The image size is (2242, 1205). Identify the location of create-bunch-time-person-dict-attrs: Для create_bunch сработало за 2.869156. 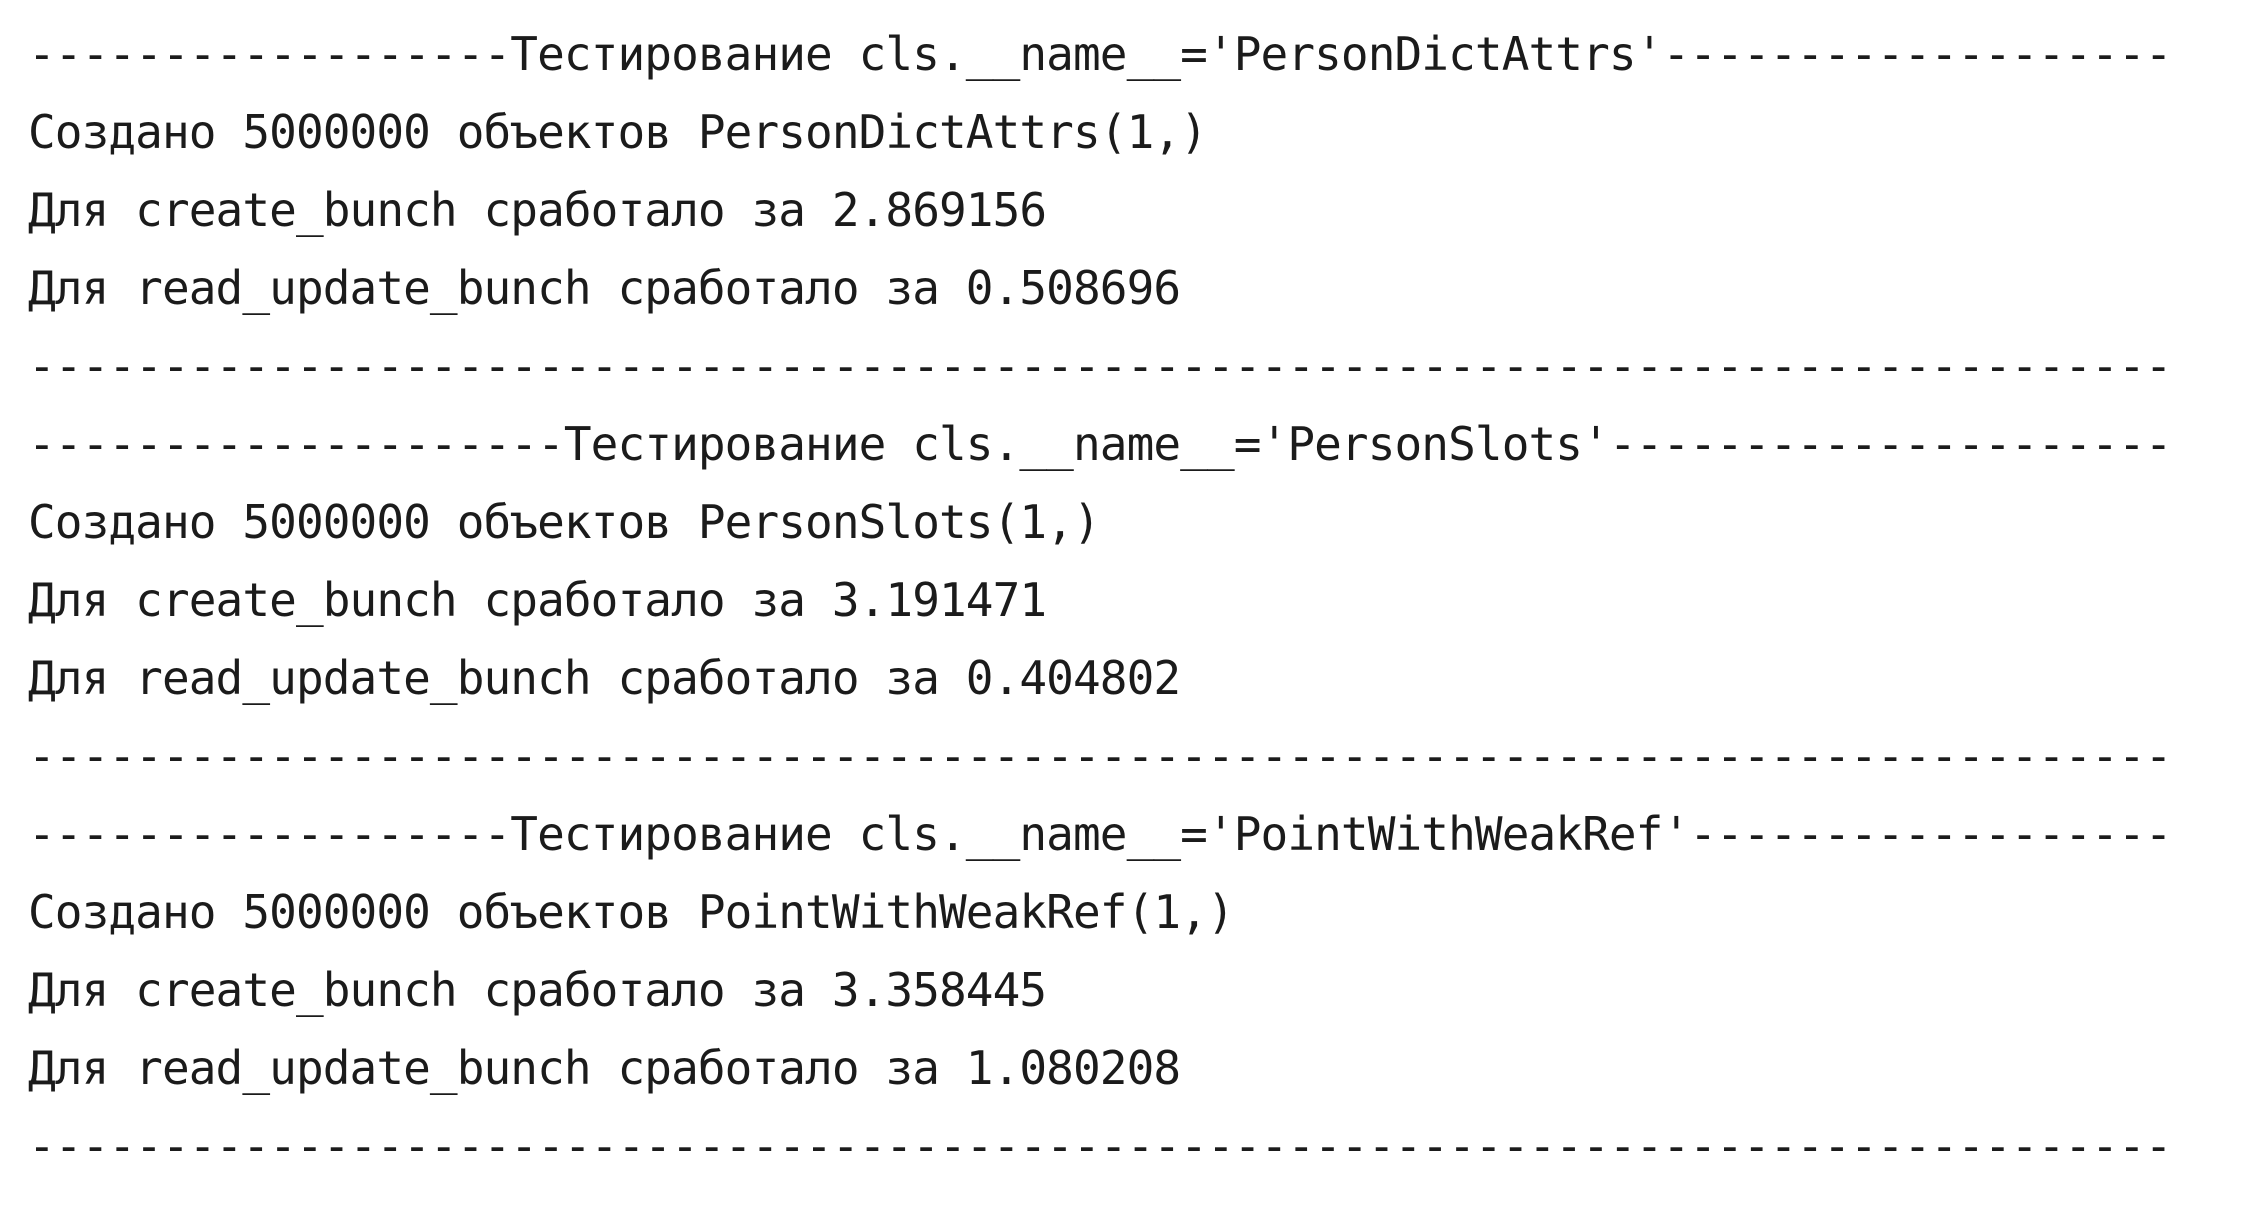
(537, 210).